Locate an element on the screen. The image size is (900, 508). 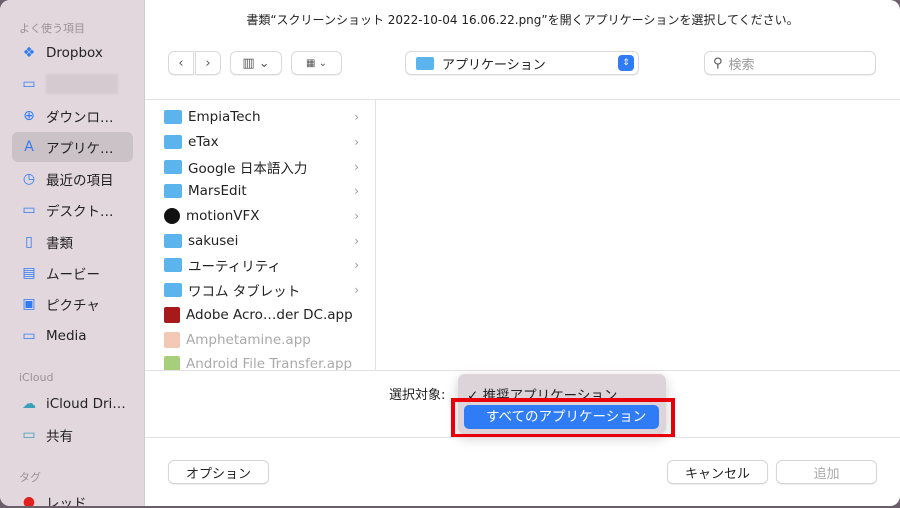
chevron-left-icon: ‹ is located at coordinates (181, 63).